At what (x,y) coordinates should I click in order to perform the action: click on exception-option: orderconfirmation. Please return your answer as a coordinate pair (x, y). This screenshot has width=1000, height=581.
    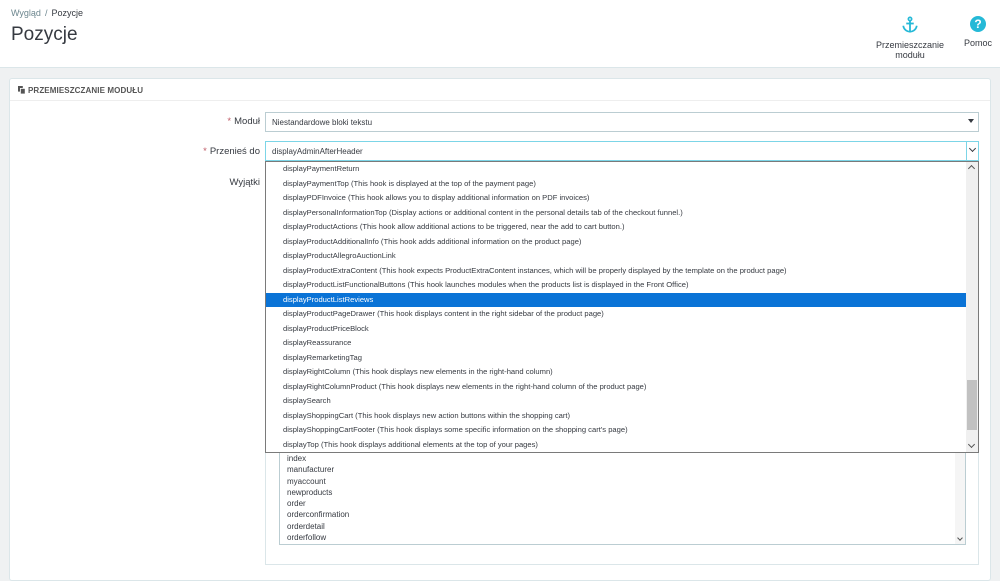
    Looking at the image, I should click on (314, 514).